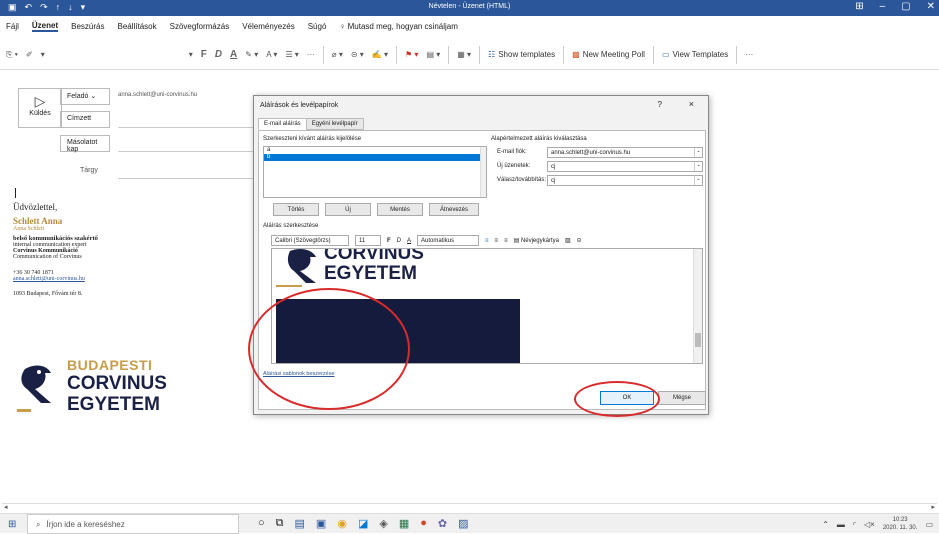 This screenshot has height=534, width=939. Describe the element at coordinates (536, 240) in the screenshot. I see `business-card-button: ▤ Névjegykártya` at that location.